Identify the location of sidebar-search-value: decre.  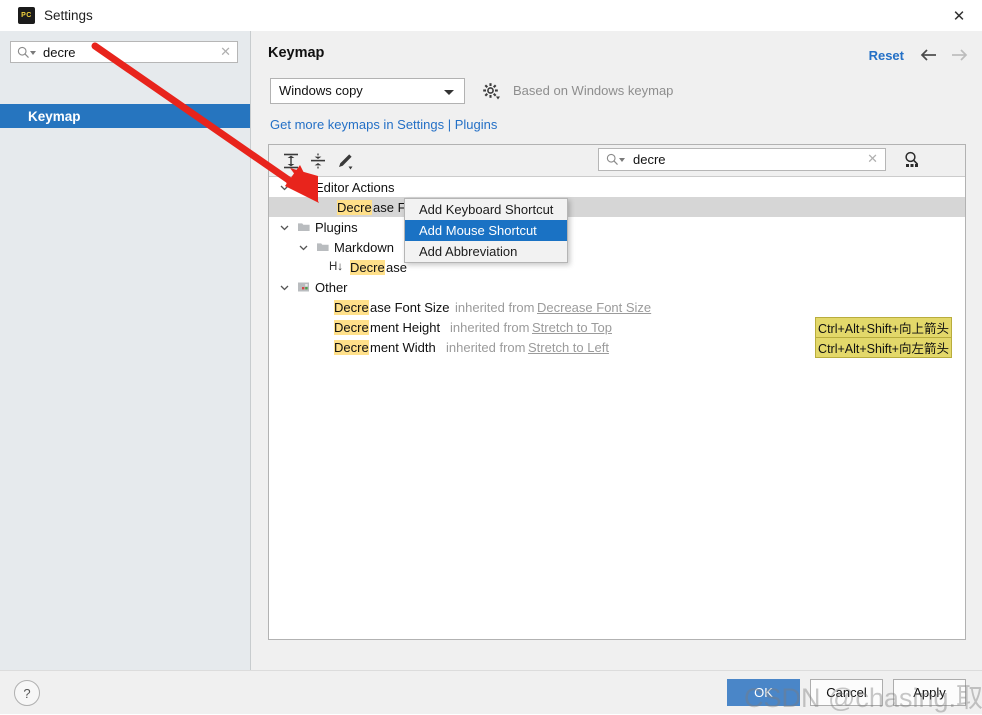
(59, 52).